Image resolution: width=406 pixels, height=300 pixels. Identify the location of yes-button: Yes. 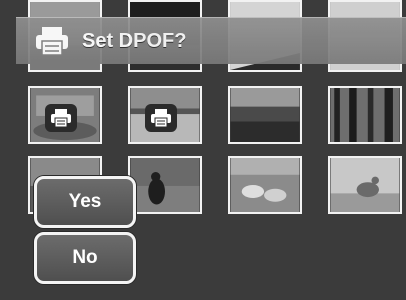
(85, 202).